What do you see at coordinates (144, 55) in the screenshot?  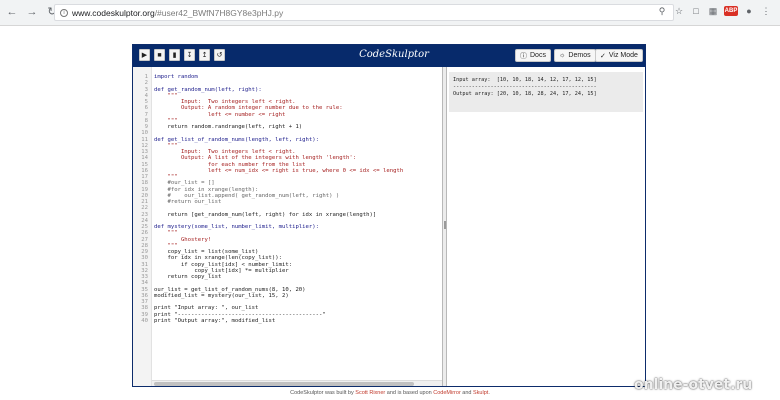 I see `play-icon: ▶` at bounding box center [144, 55].